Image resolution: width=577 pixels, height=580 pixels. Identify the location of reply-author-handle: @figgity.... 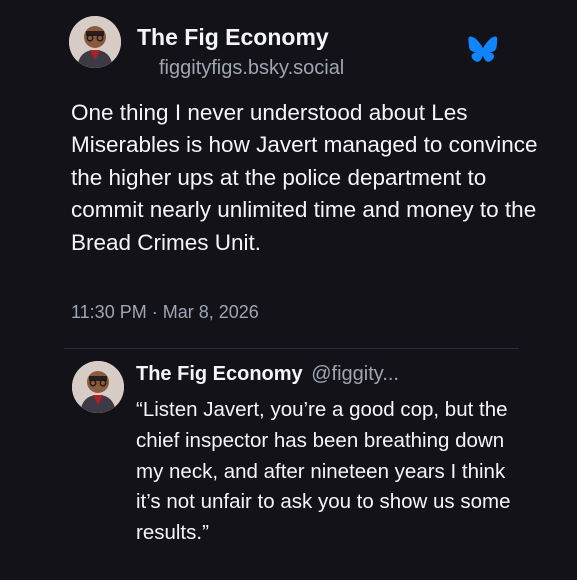
(355, 374).